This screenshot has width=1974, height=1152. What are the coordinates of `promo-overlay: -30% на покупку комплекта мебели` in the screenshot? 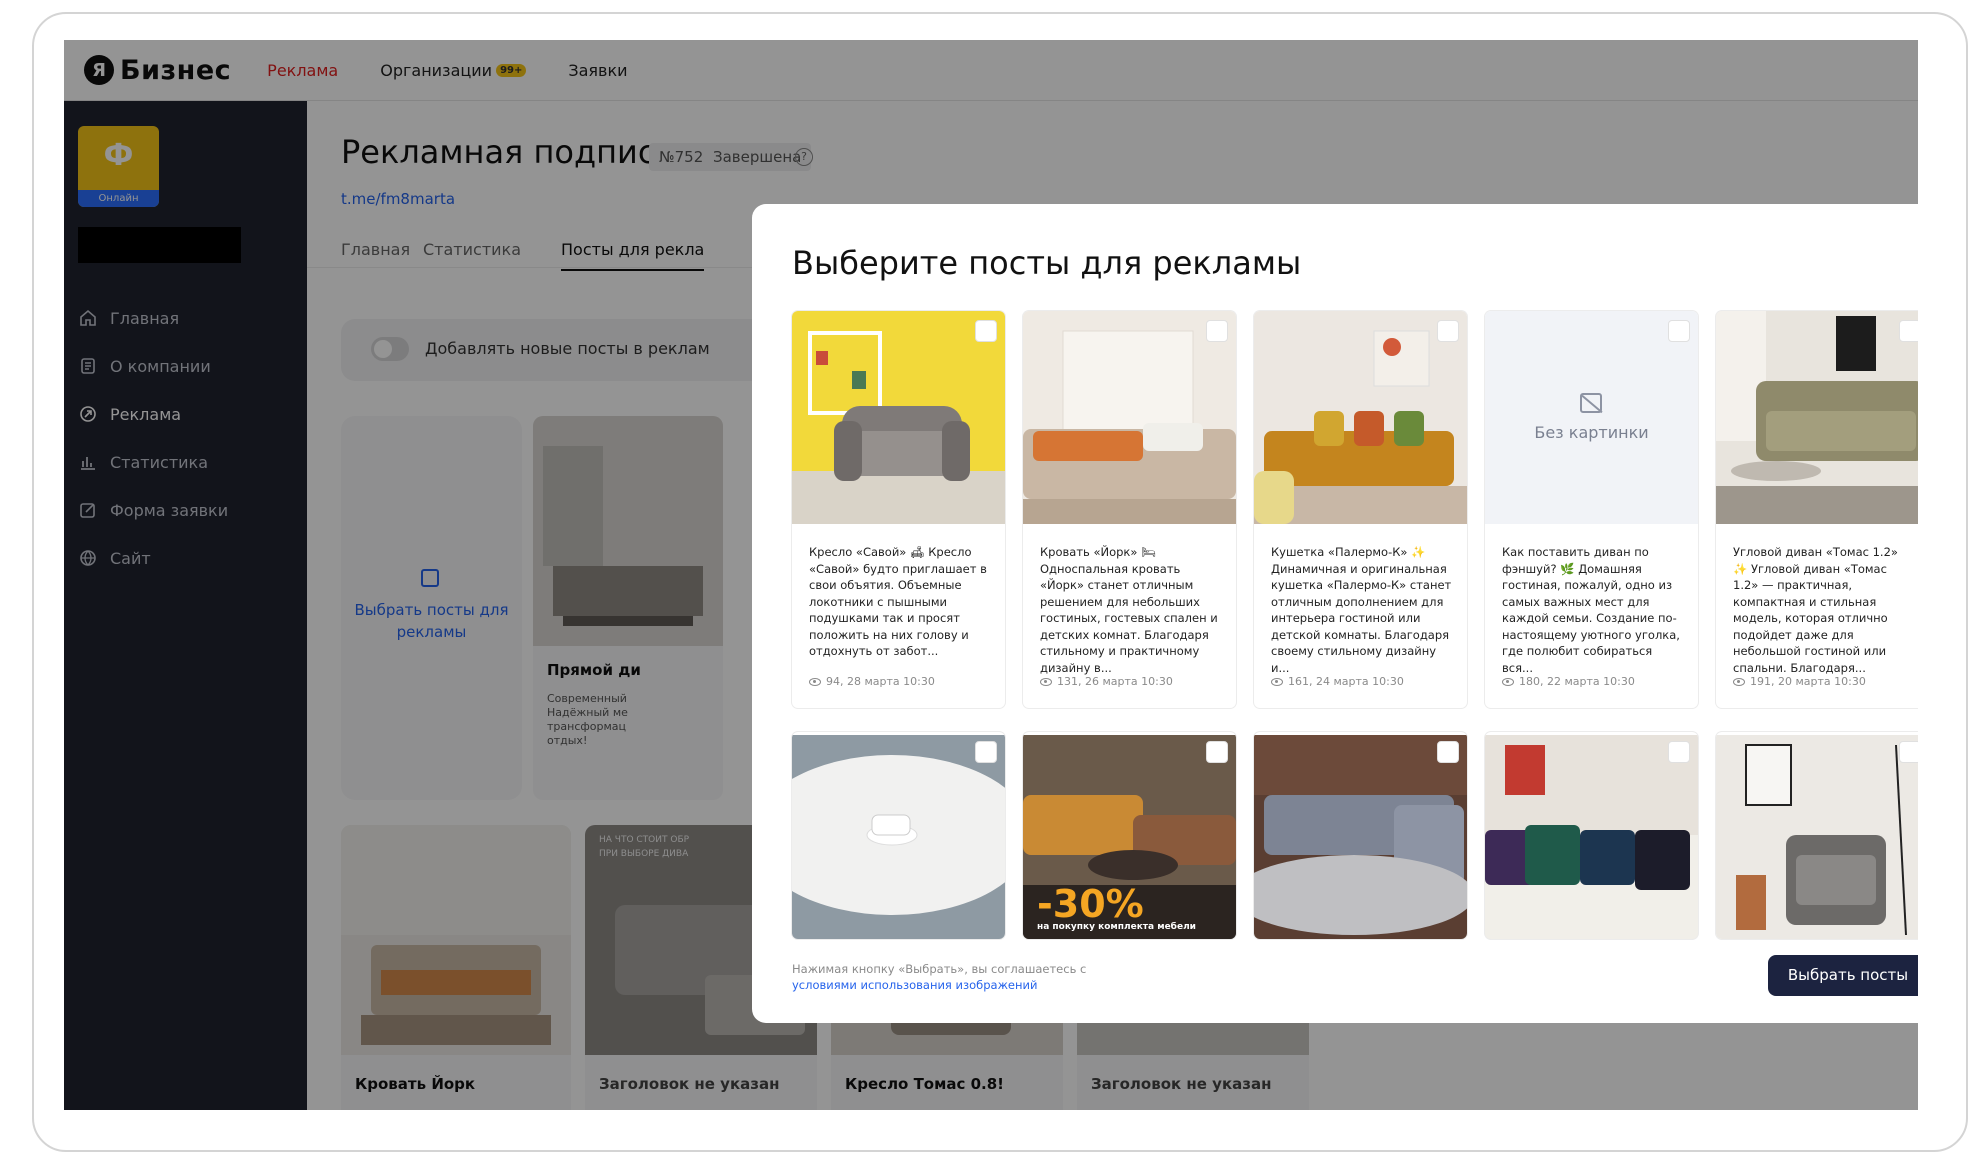 It's located at (1129, 835).